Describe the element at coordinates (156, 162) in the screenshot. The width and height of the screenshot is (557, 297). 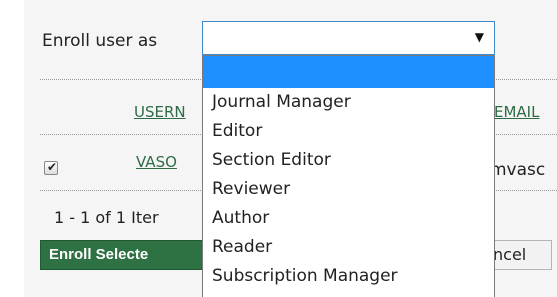
I see `row-username-link: VASO` at that location.